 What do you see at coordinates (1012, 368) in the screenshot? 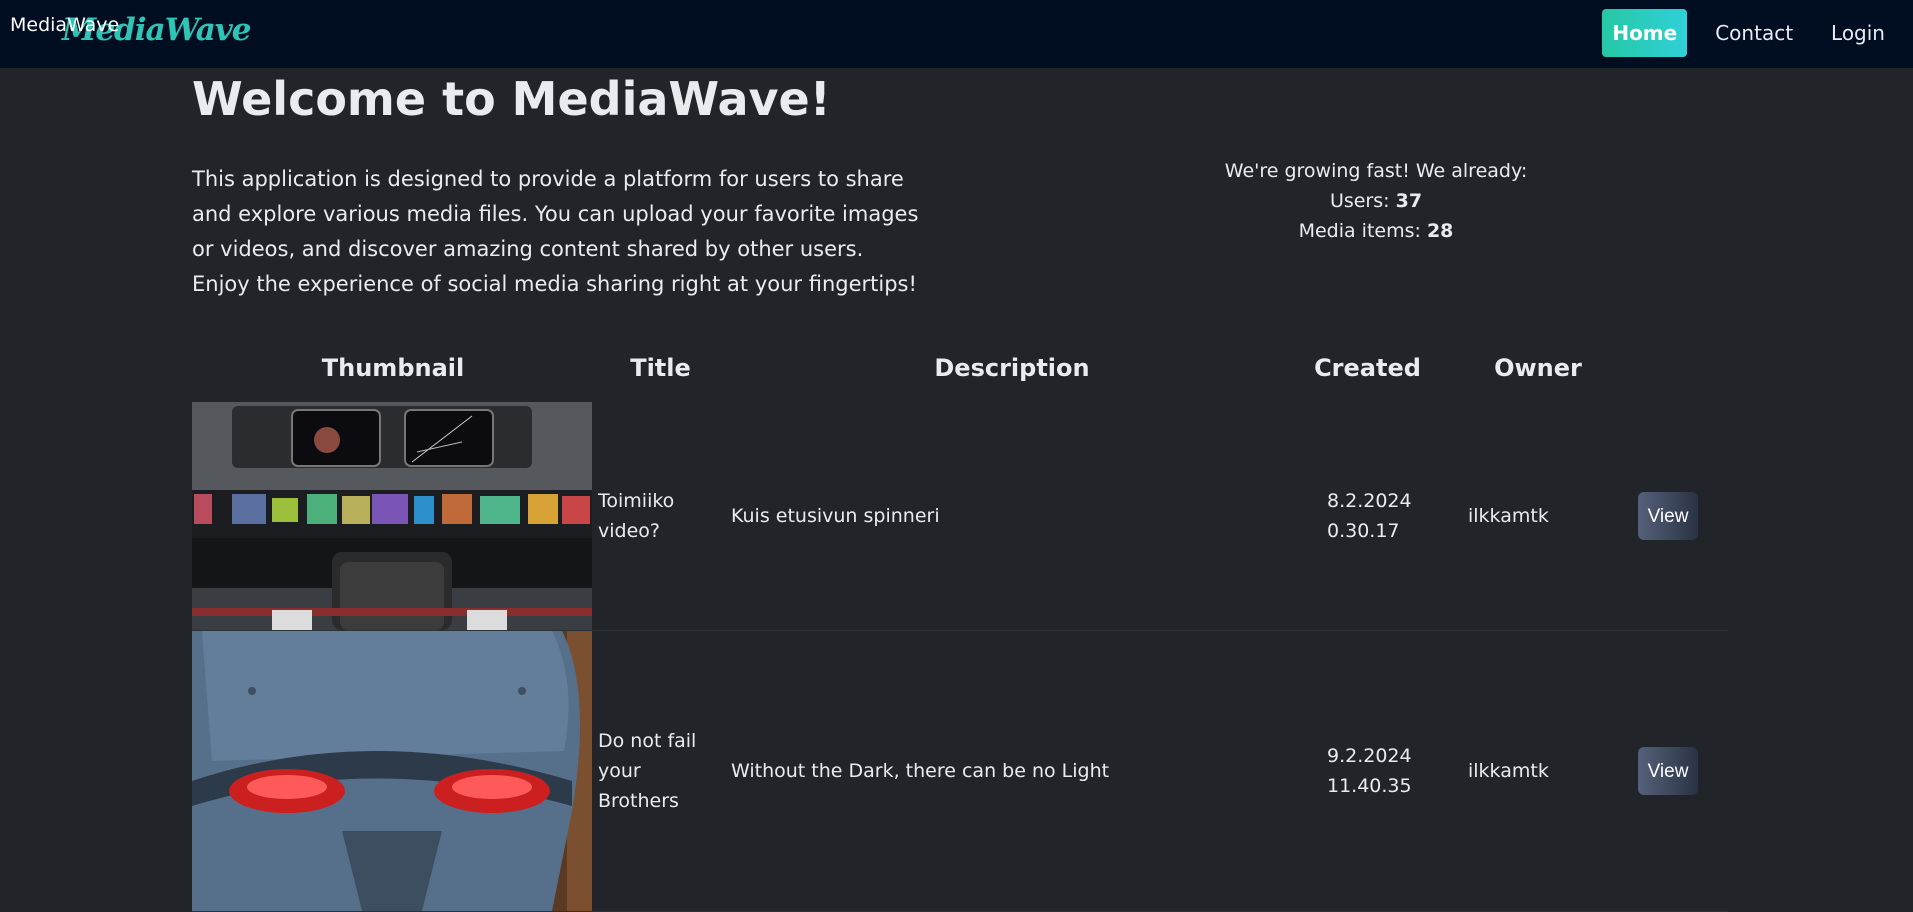
I see `header-description: Description` at bounding box center [1012, 368].